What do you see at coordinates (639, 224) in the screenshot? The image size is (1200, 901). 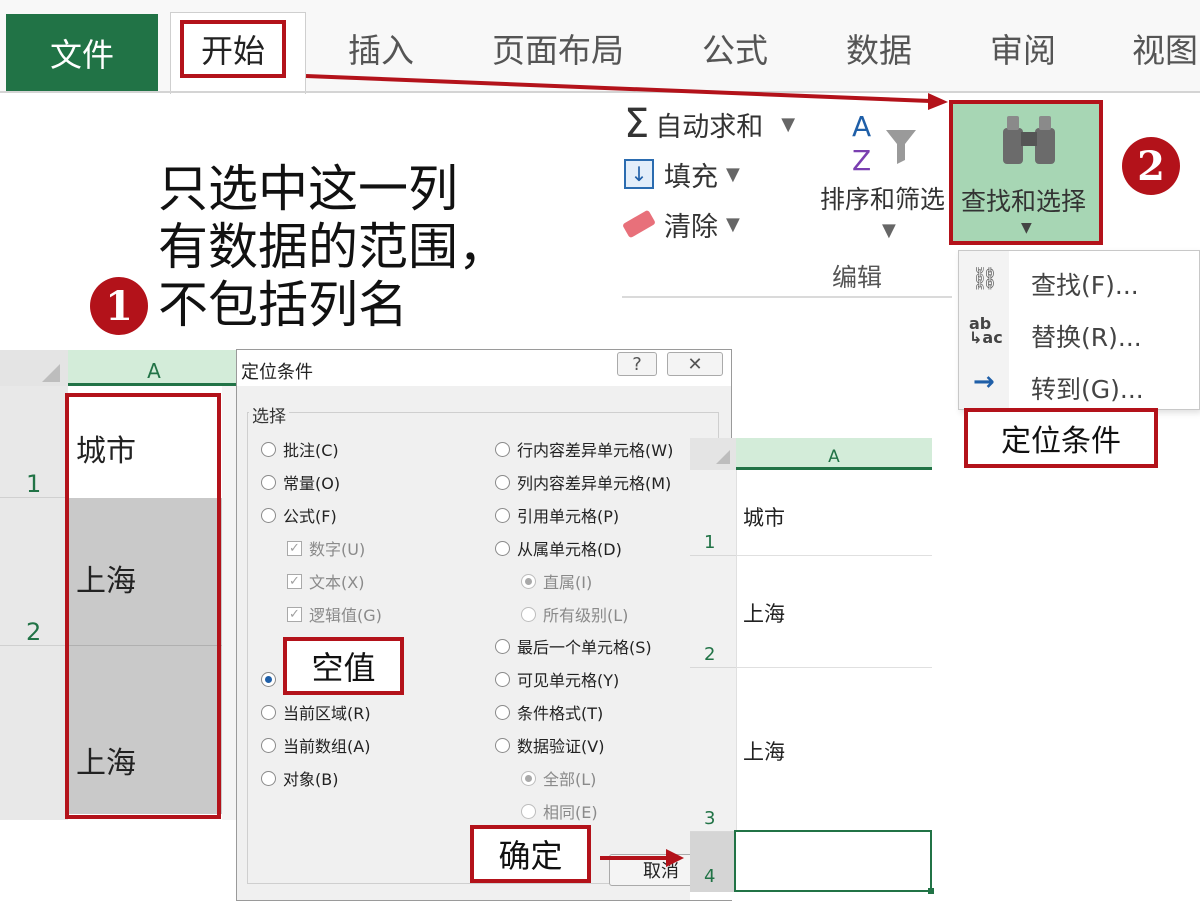 I see `eraser-icon` at bounding box center [639, 224].